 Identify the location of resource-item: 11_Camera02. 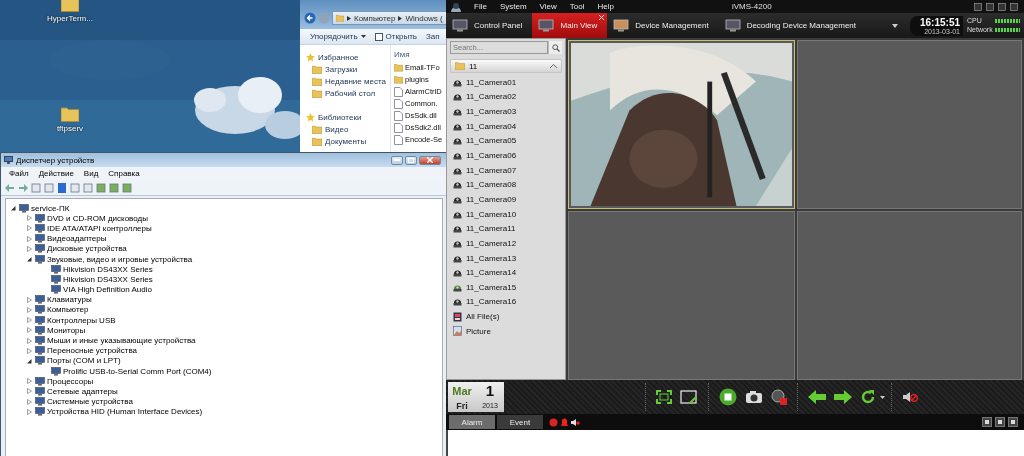
(491, 97).